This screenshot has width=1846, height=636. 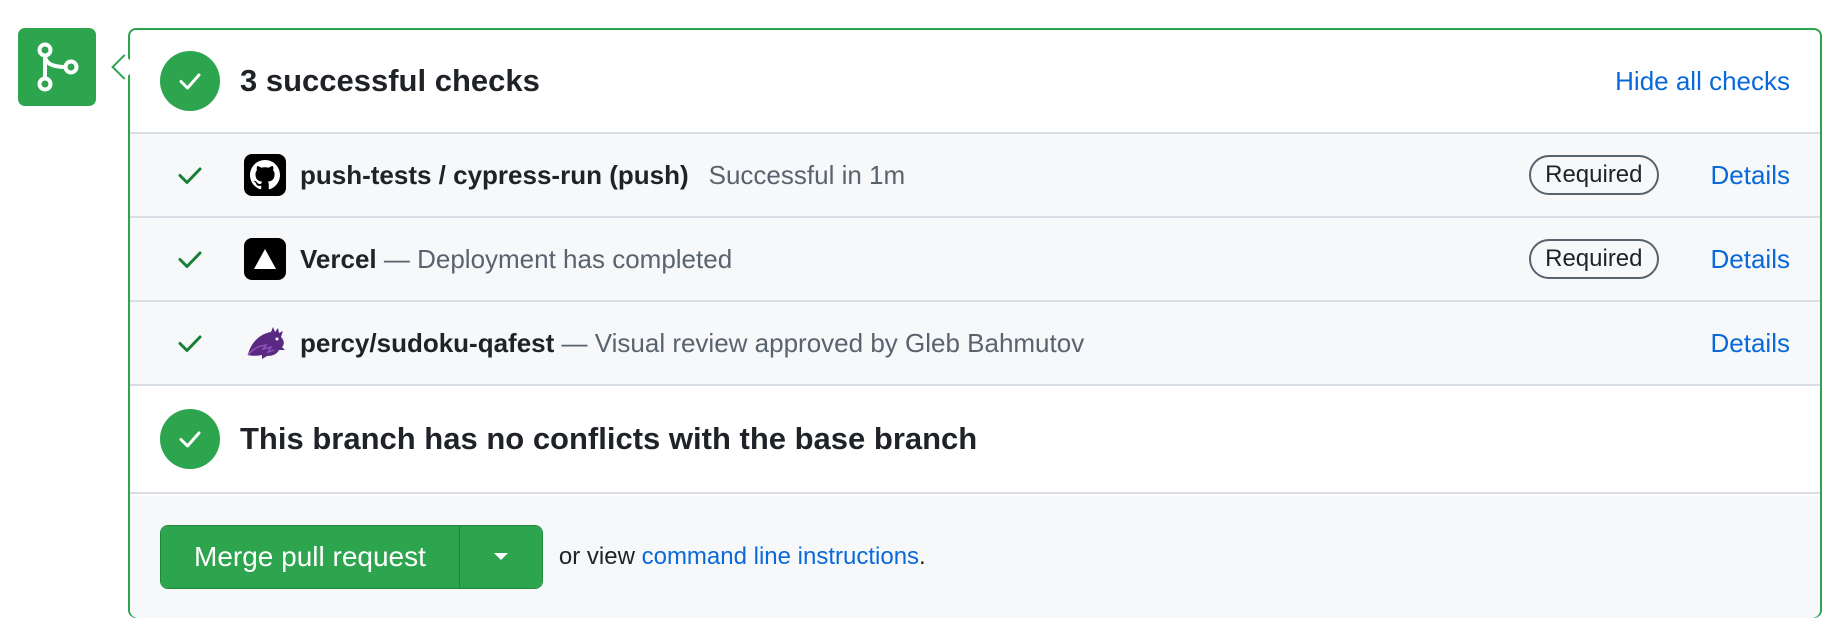 I want to click on check-name: push-tests / cypress-run (push), so click(x=494, y=174).